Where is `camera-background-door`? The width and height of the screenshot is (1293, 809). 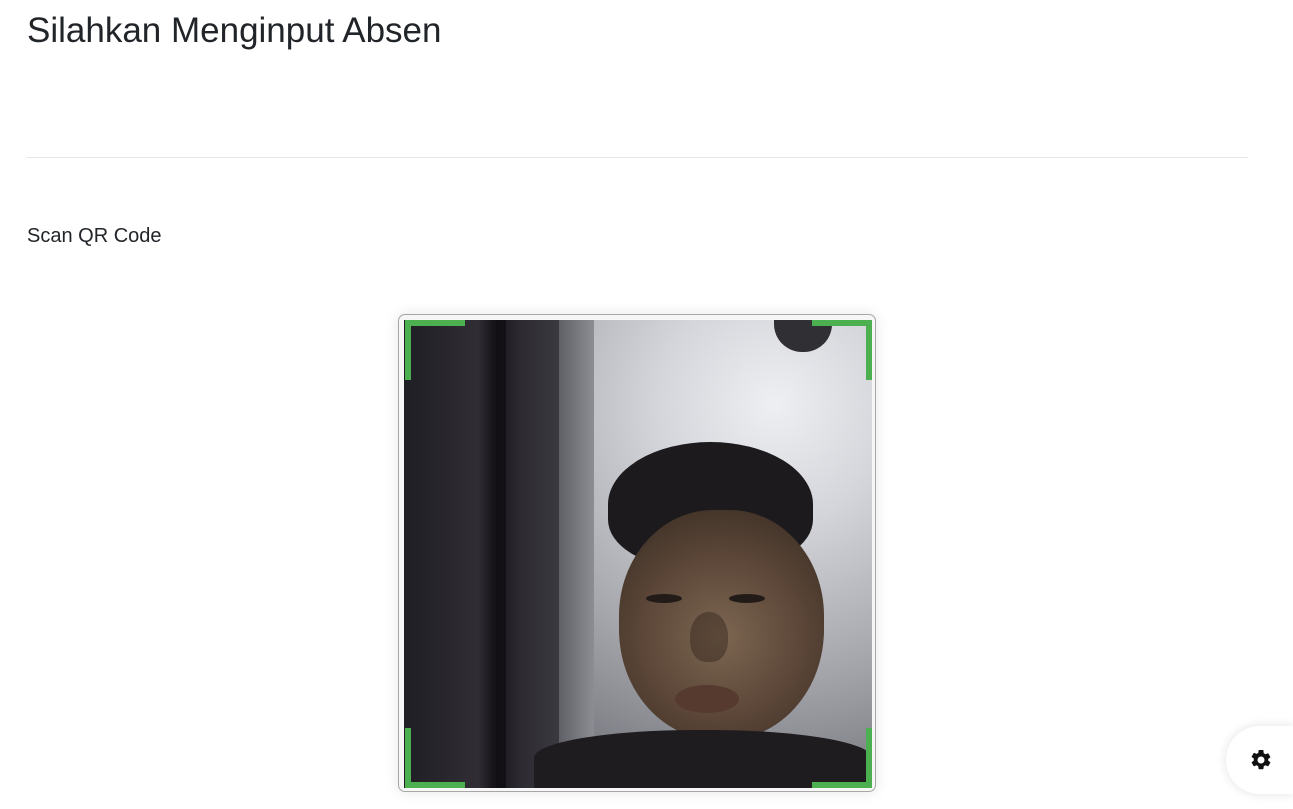 camera-background-door is located at coordinates (481, 554).